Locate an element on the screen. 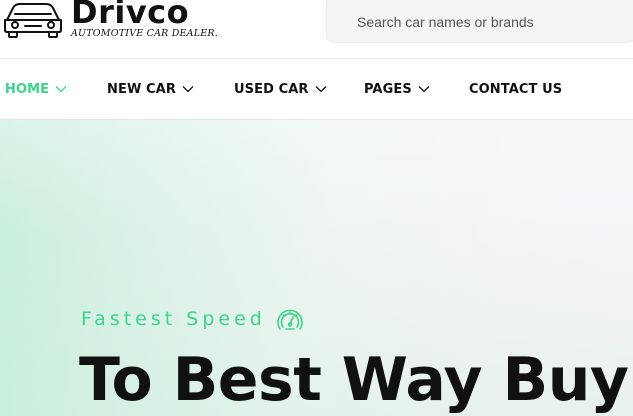 The width and height of the screenshot is (633, 416). hero-subtitle-text: Fastest Speed is located at coordinates (173, 319).